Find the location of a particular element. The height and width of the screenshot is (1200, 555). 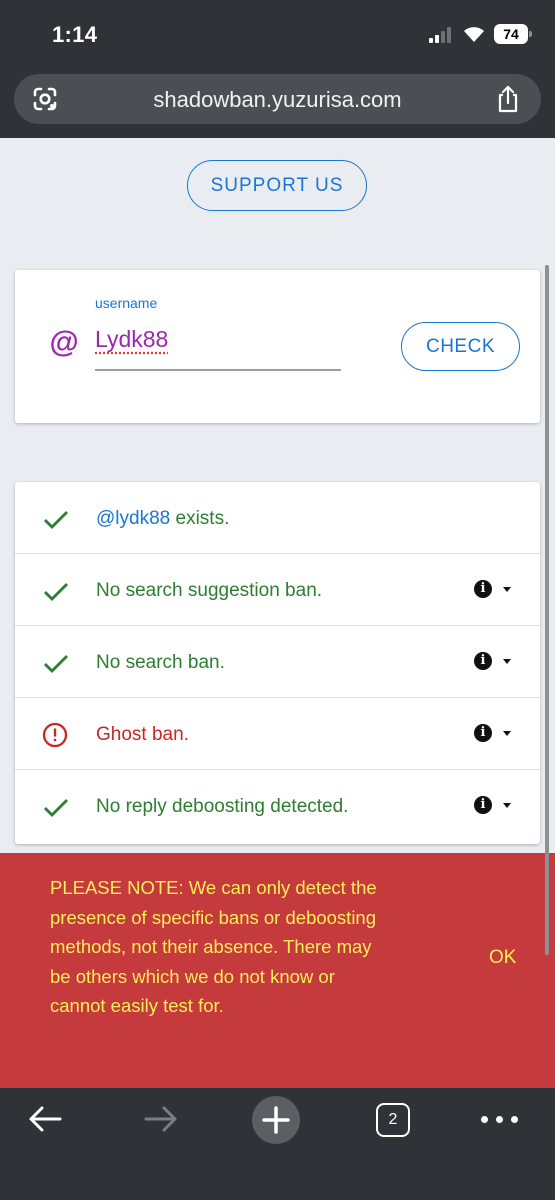

username-input-underline is located at coordinates (218, 370).